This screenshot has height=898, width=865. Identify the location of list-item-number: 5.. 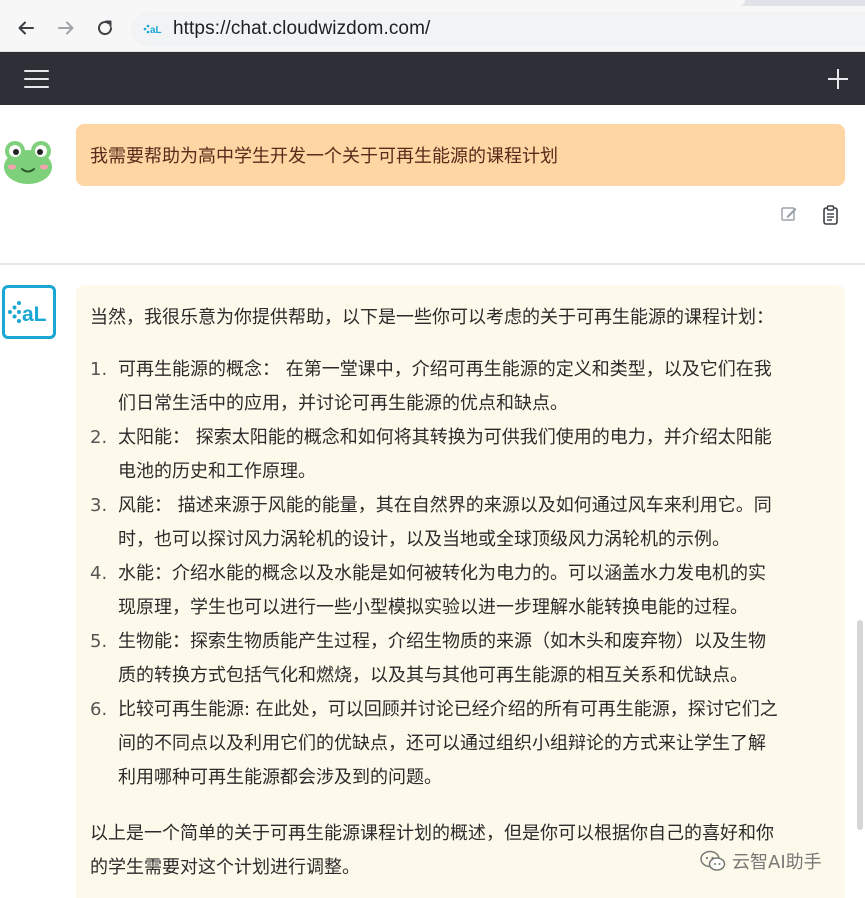
(99, 641).